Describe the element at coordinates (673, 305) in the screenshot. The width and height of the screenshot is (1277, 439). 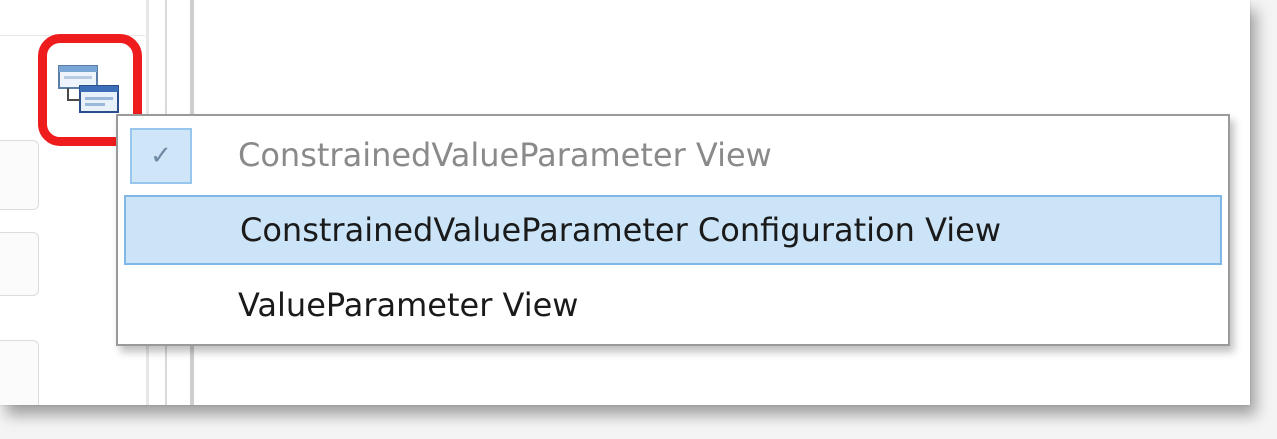
I see `menu-item-value-parameter-view: ValueParameter View` at that location.